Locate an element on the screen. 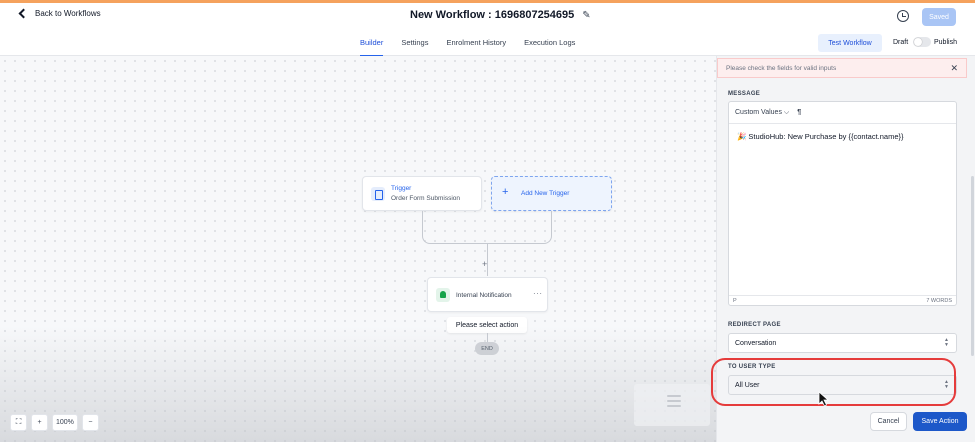  pencil-icon: ✎ is located at coordinates (586, 15).